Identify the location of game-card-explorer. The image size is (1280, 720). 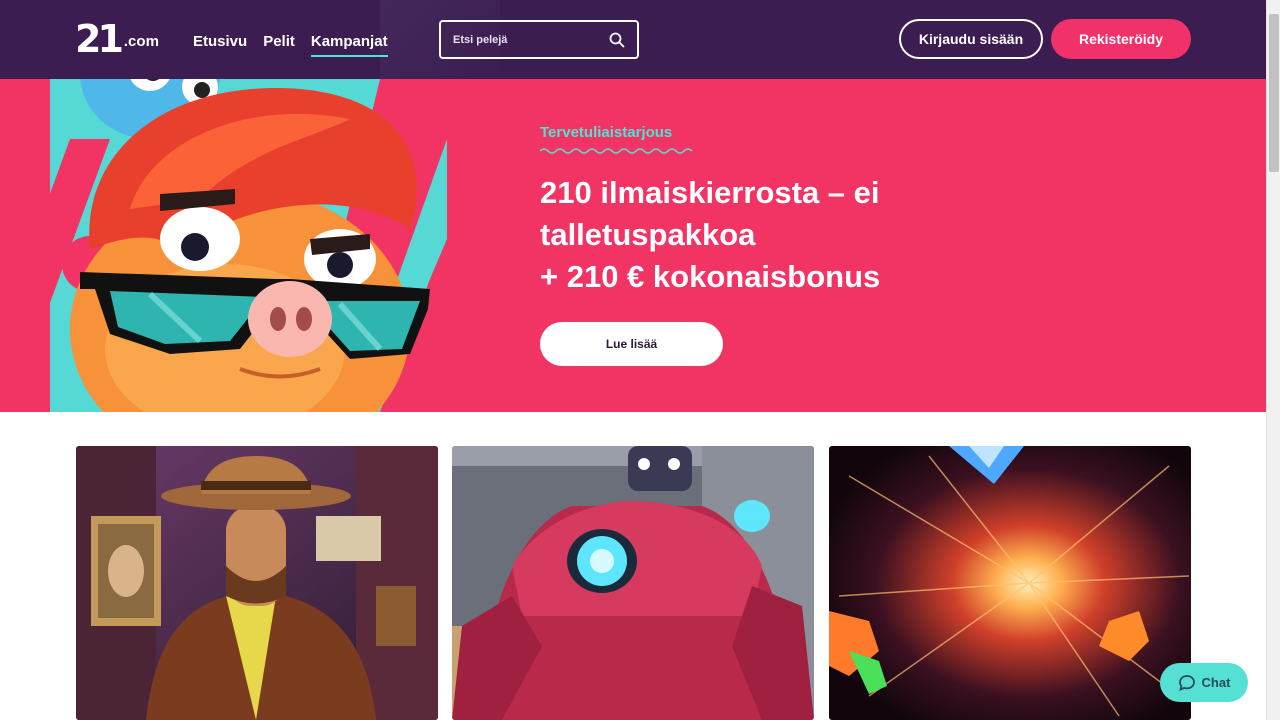
(257, 583).